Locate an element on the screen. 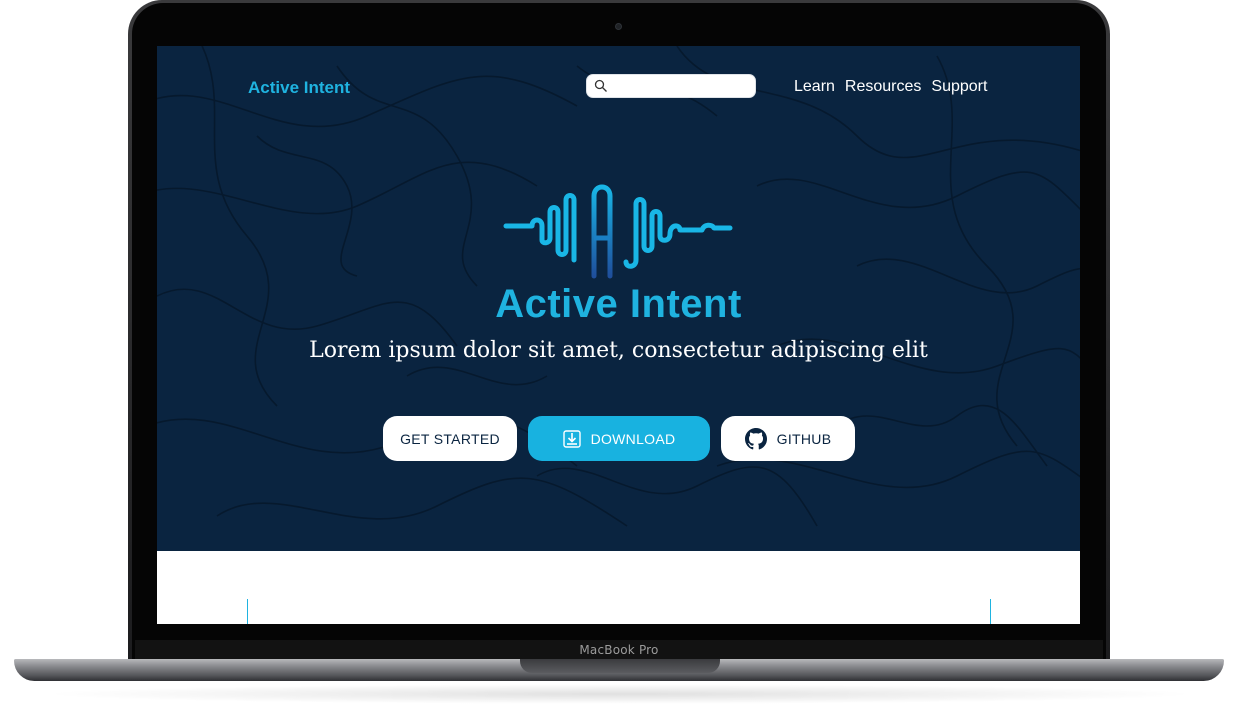 The image size is (1242, 717). camera-icon is located at coordinates (618, 26).